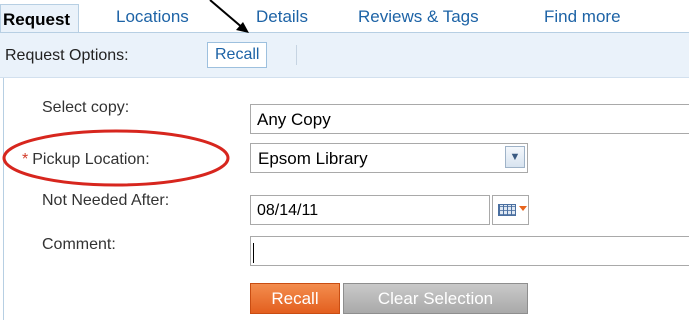  What do you see at coordinates (295, 298) in the screenshot?
I see `recall-button: Recall` at bounding box center [295, 298].